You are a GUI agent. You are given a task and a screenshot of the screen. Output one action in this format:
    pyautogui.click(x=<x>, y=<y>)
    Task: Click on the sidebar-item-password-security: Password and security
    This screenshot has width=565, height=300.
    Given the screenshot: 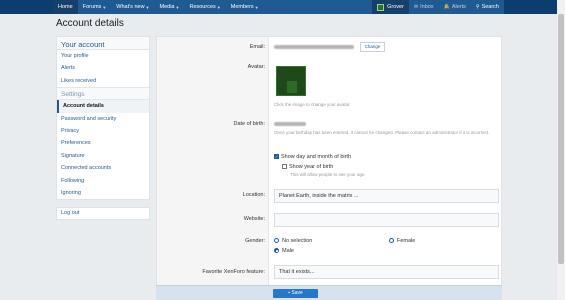 What is the action you would take?
    pyautogui.click(x=103, y=119)
    